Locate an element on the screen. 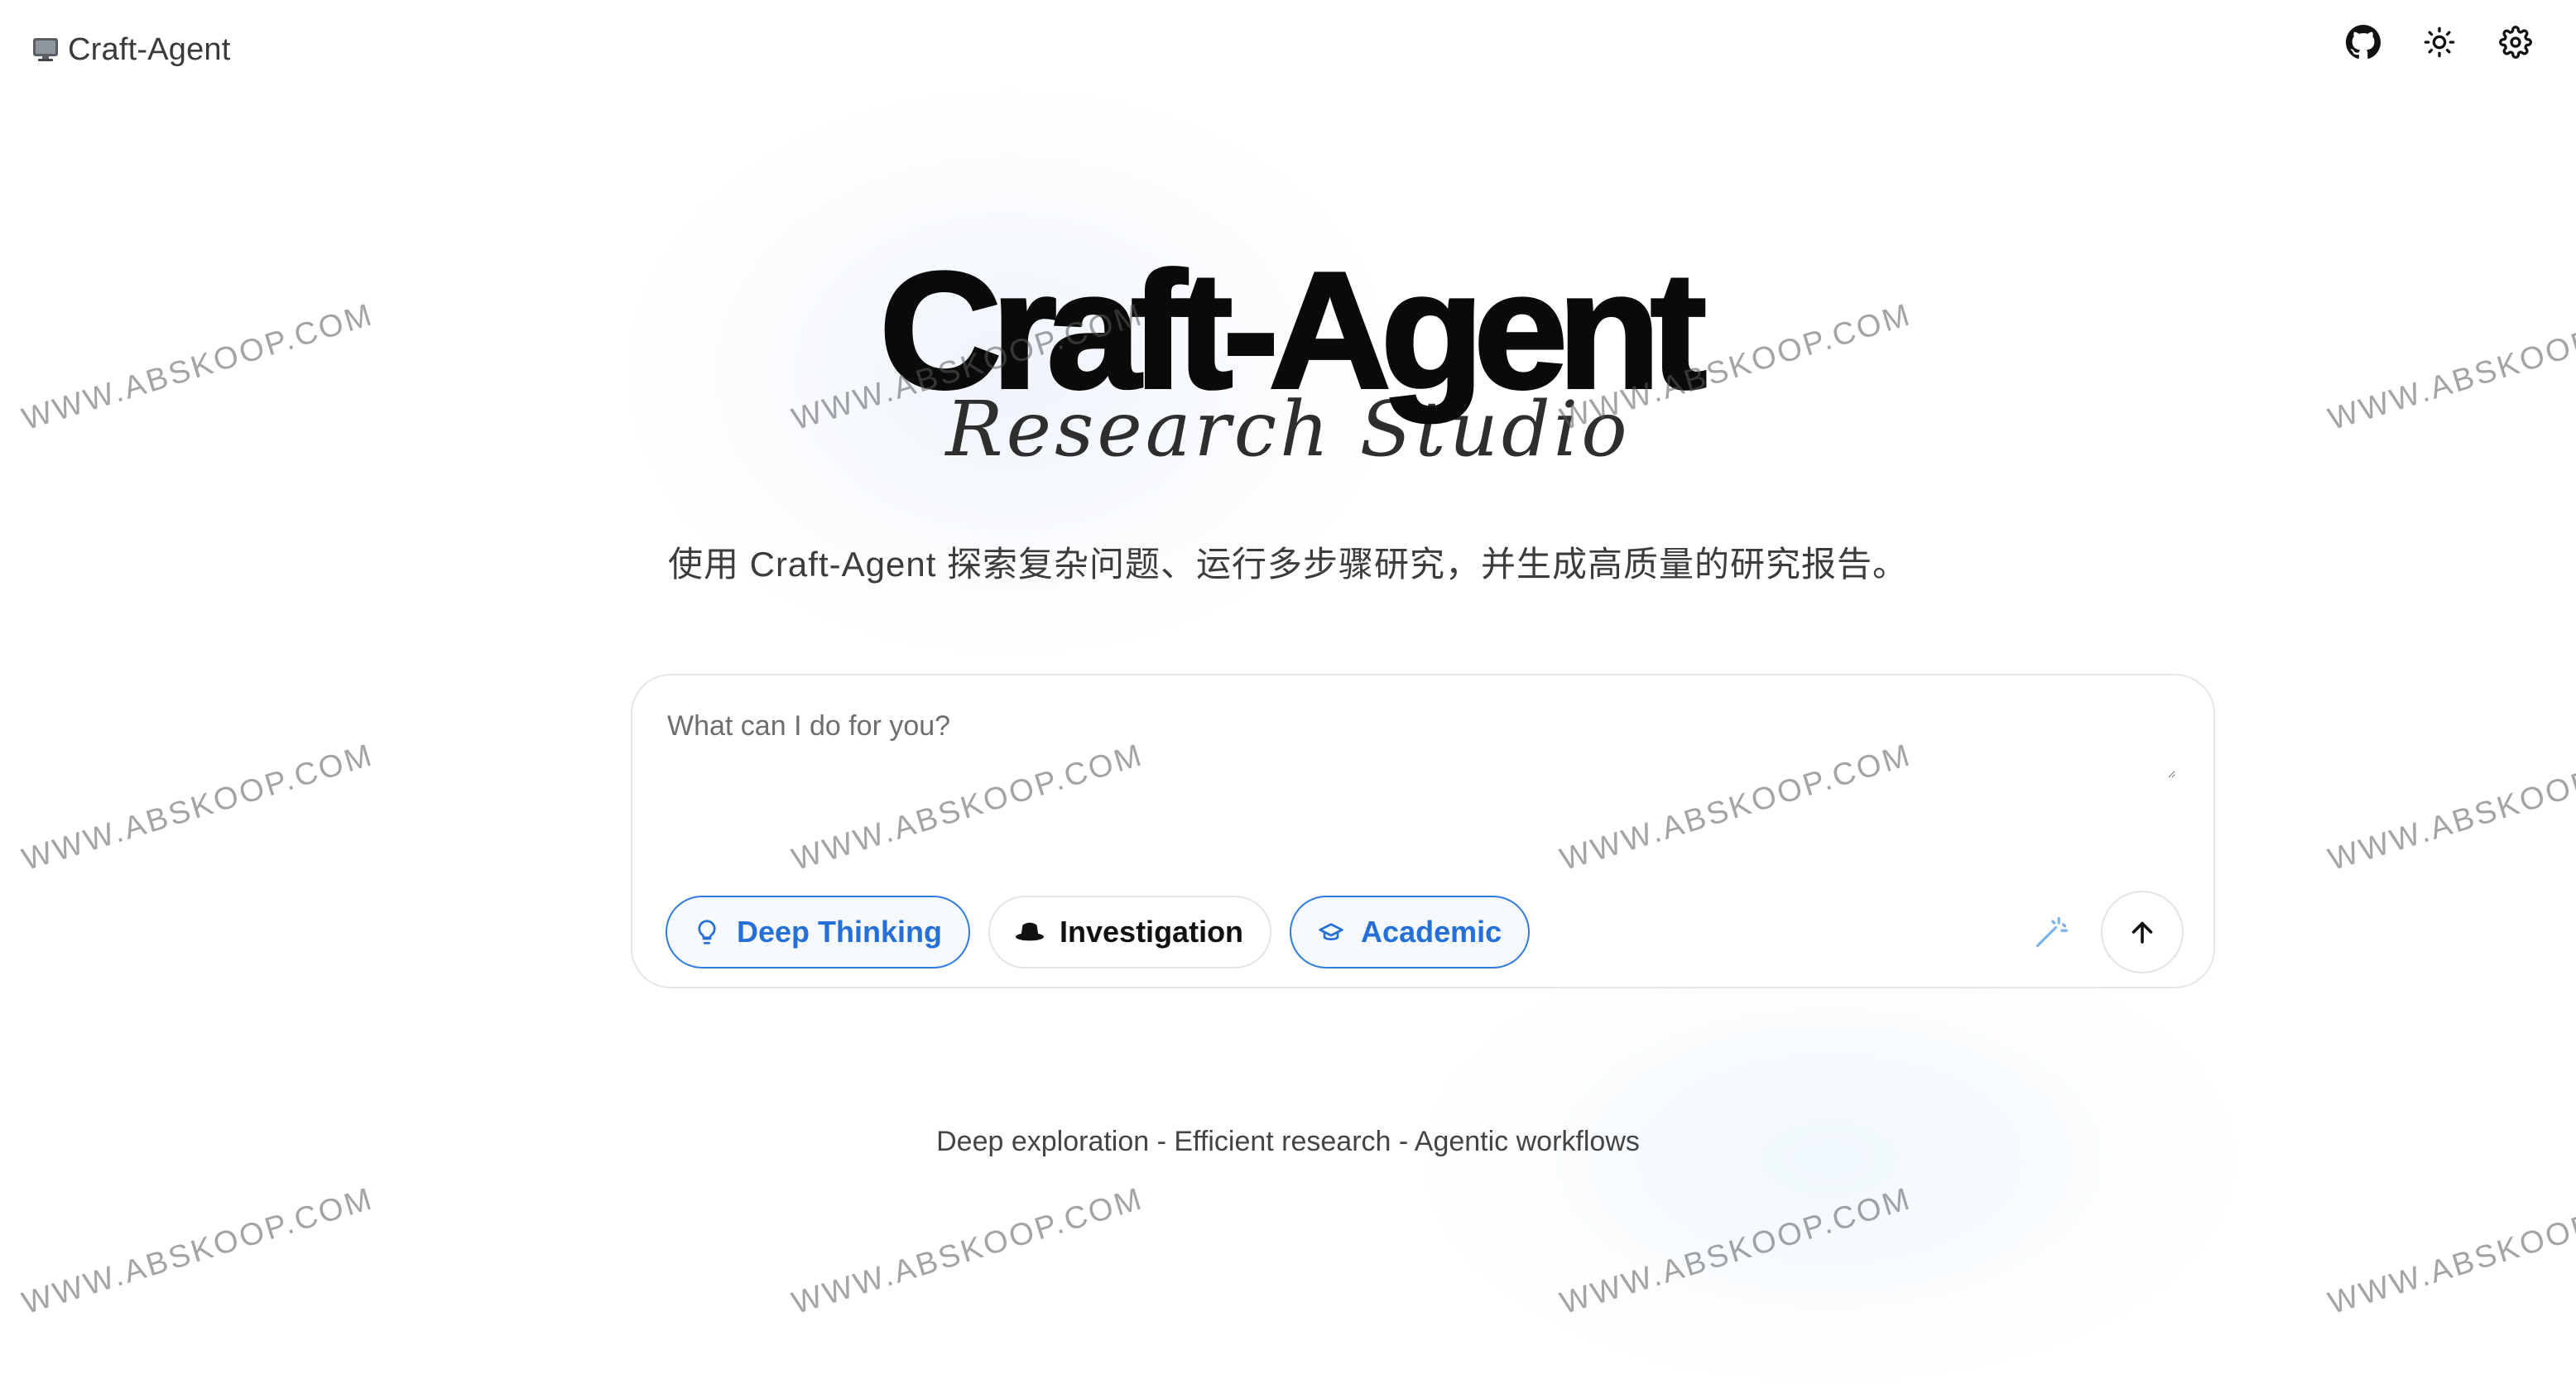 This screenshot has height=1389, width=2576. deep-thinking-button: Deep Thinking is located at coordinates (818, 932).